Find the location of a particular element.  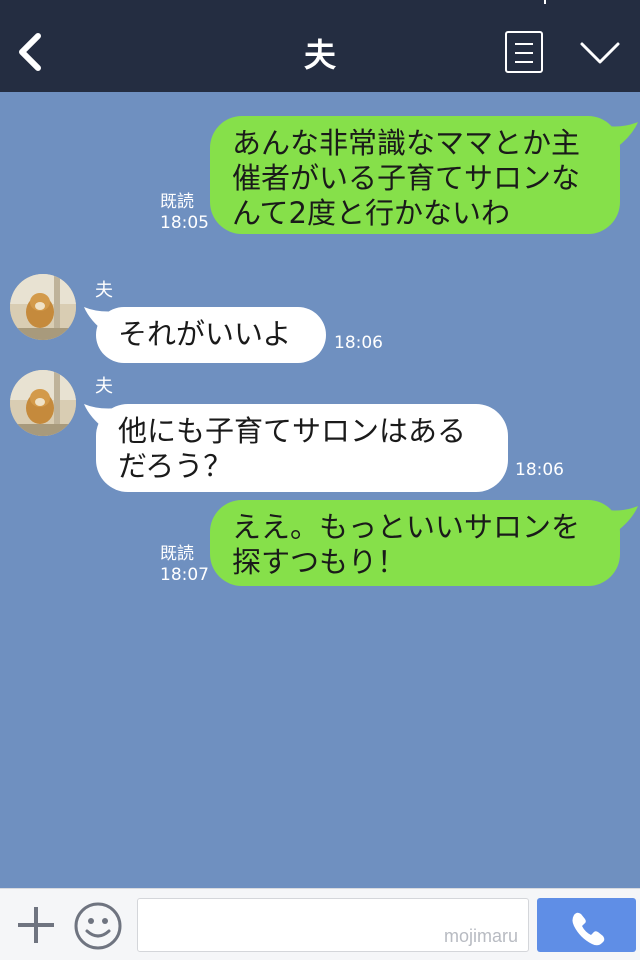

watermark: mojimaru is located at coordinates (480, 936).